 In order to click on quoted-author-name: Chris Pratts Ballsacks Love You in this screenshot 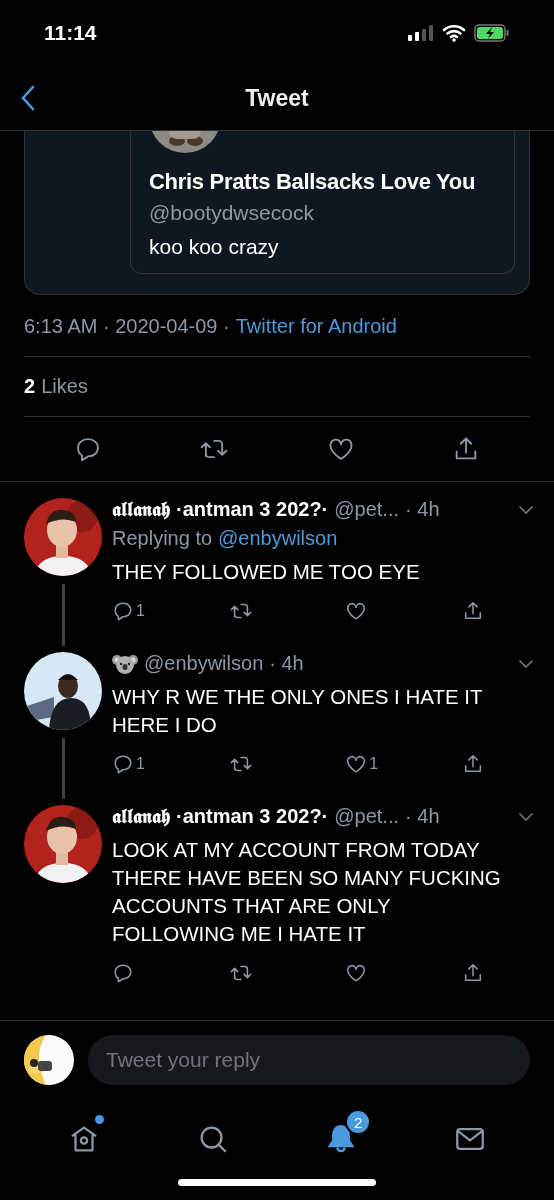, I will do `click(312, 182)`.